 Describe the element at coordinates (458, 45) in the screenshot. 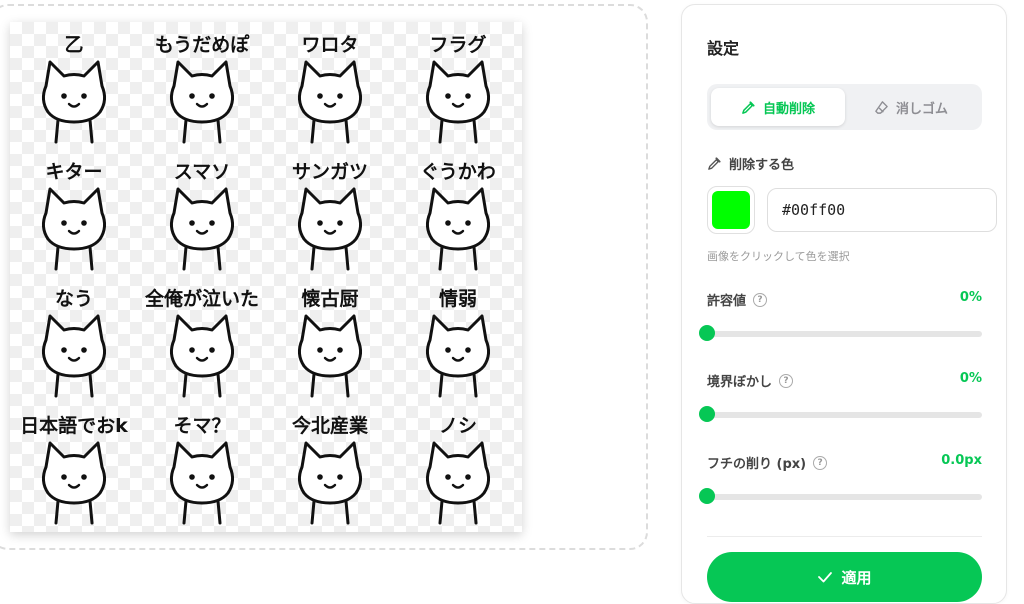

I see `sticker-label: フラグ` at that location.